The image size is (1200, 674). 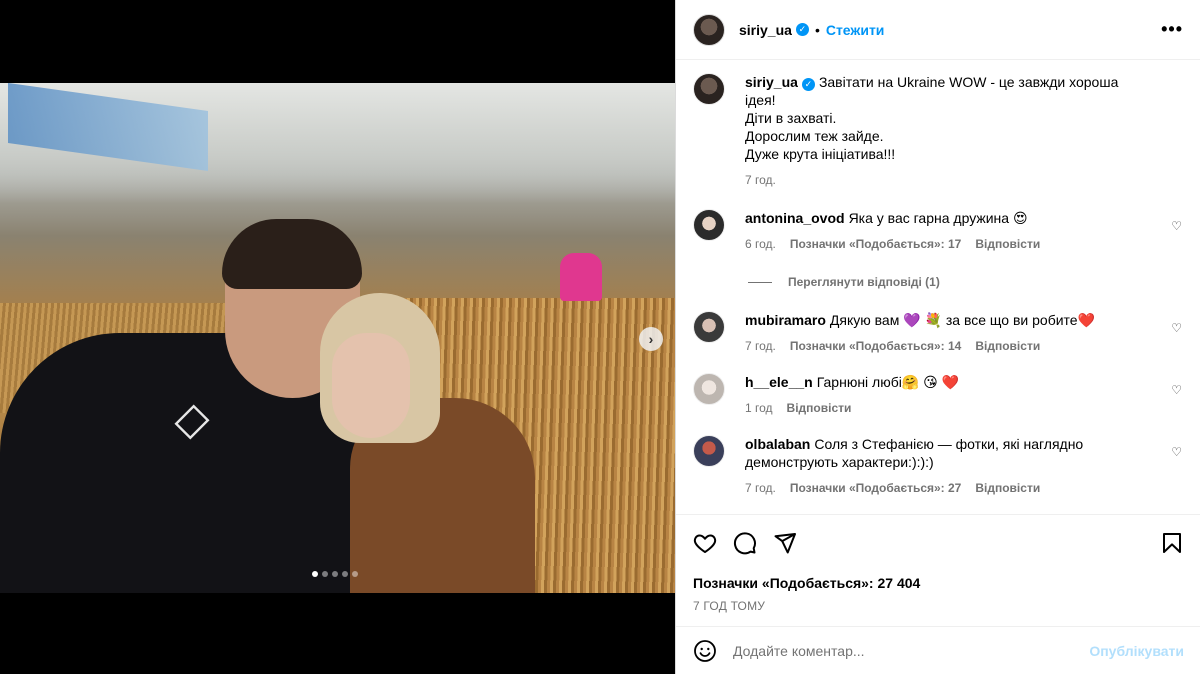 What do you see at coordinates (745, 543) in the screenshot?
I see `comment-icon` at bounding box center [745, 543].